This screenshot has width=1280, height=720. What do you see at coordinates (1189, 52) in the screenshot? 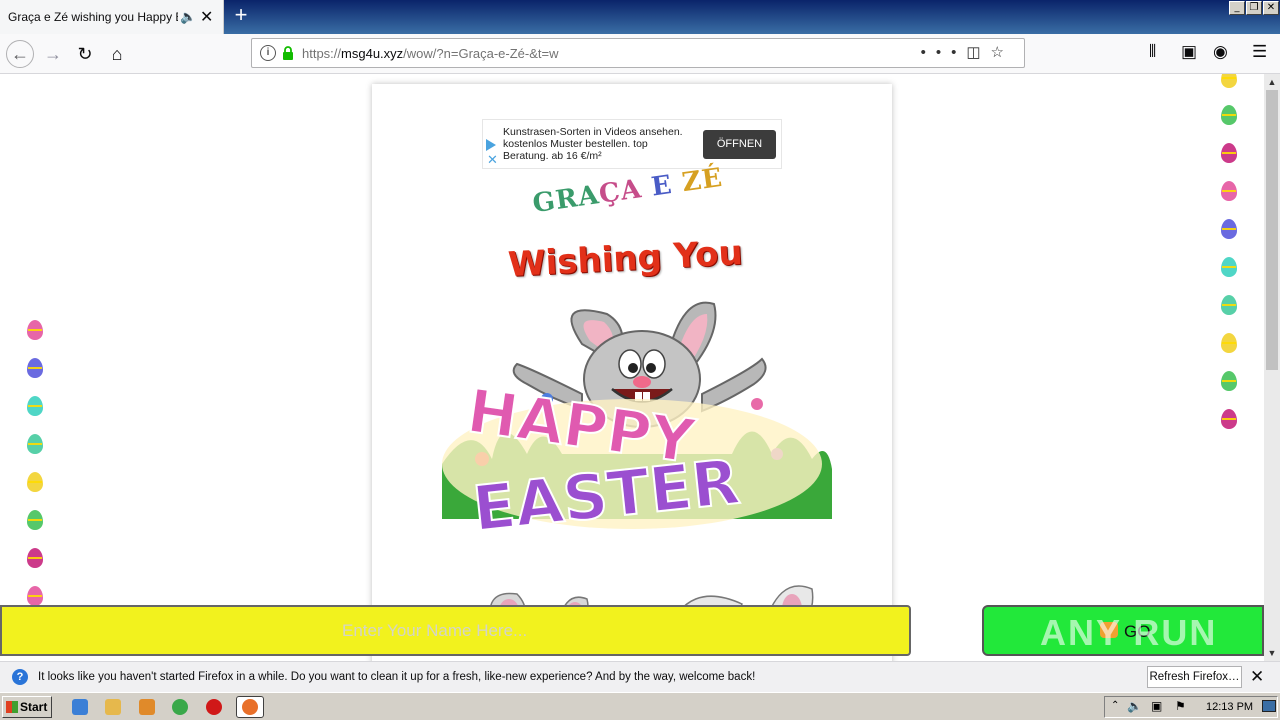
I see `sidebar-icon: ▣` at bounding box center [1189, 52].